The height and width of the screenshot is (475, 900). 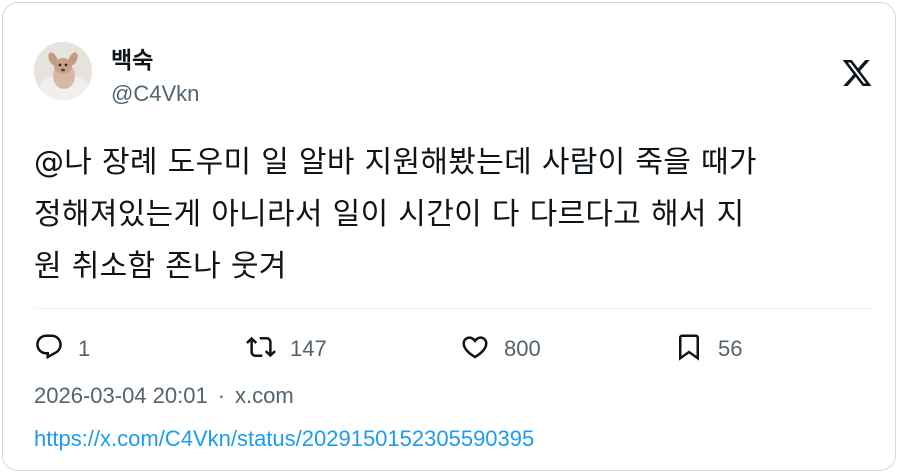 I want to click on source-label: x.com, so click(x=264, y=395).